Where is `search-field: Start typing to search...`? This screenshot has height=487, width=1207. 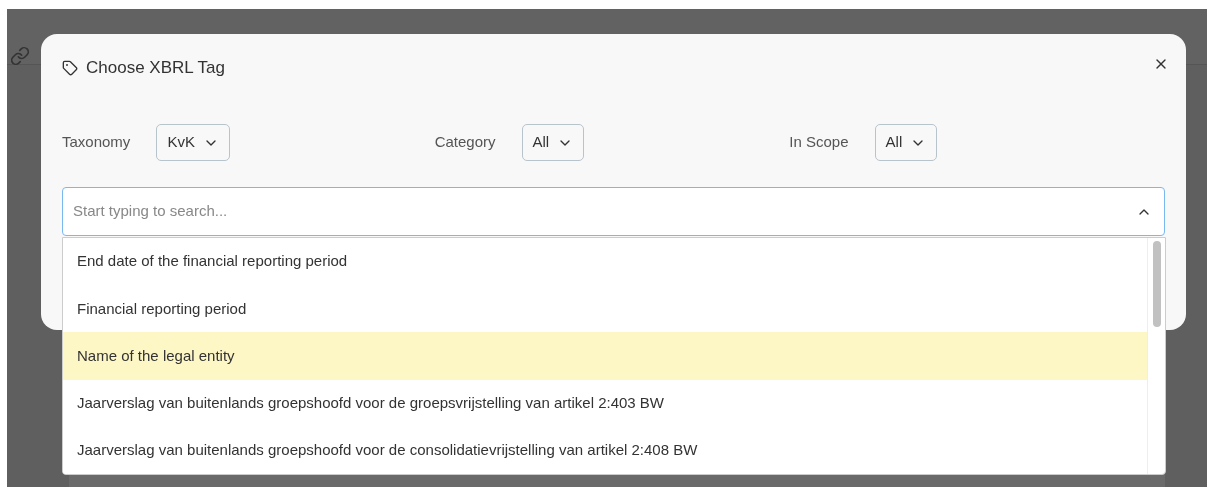
search-field: Start typing to search... is located at coordinates (613, 211).